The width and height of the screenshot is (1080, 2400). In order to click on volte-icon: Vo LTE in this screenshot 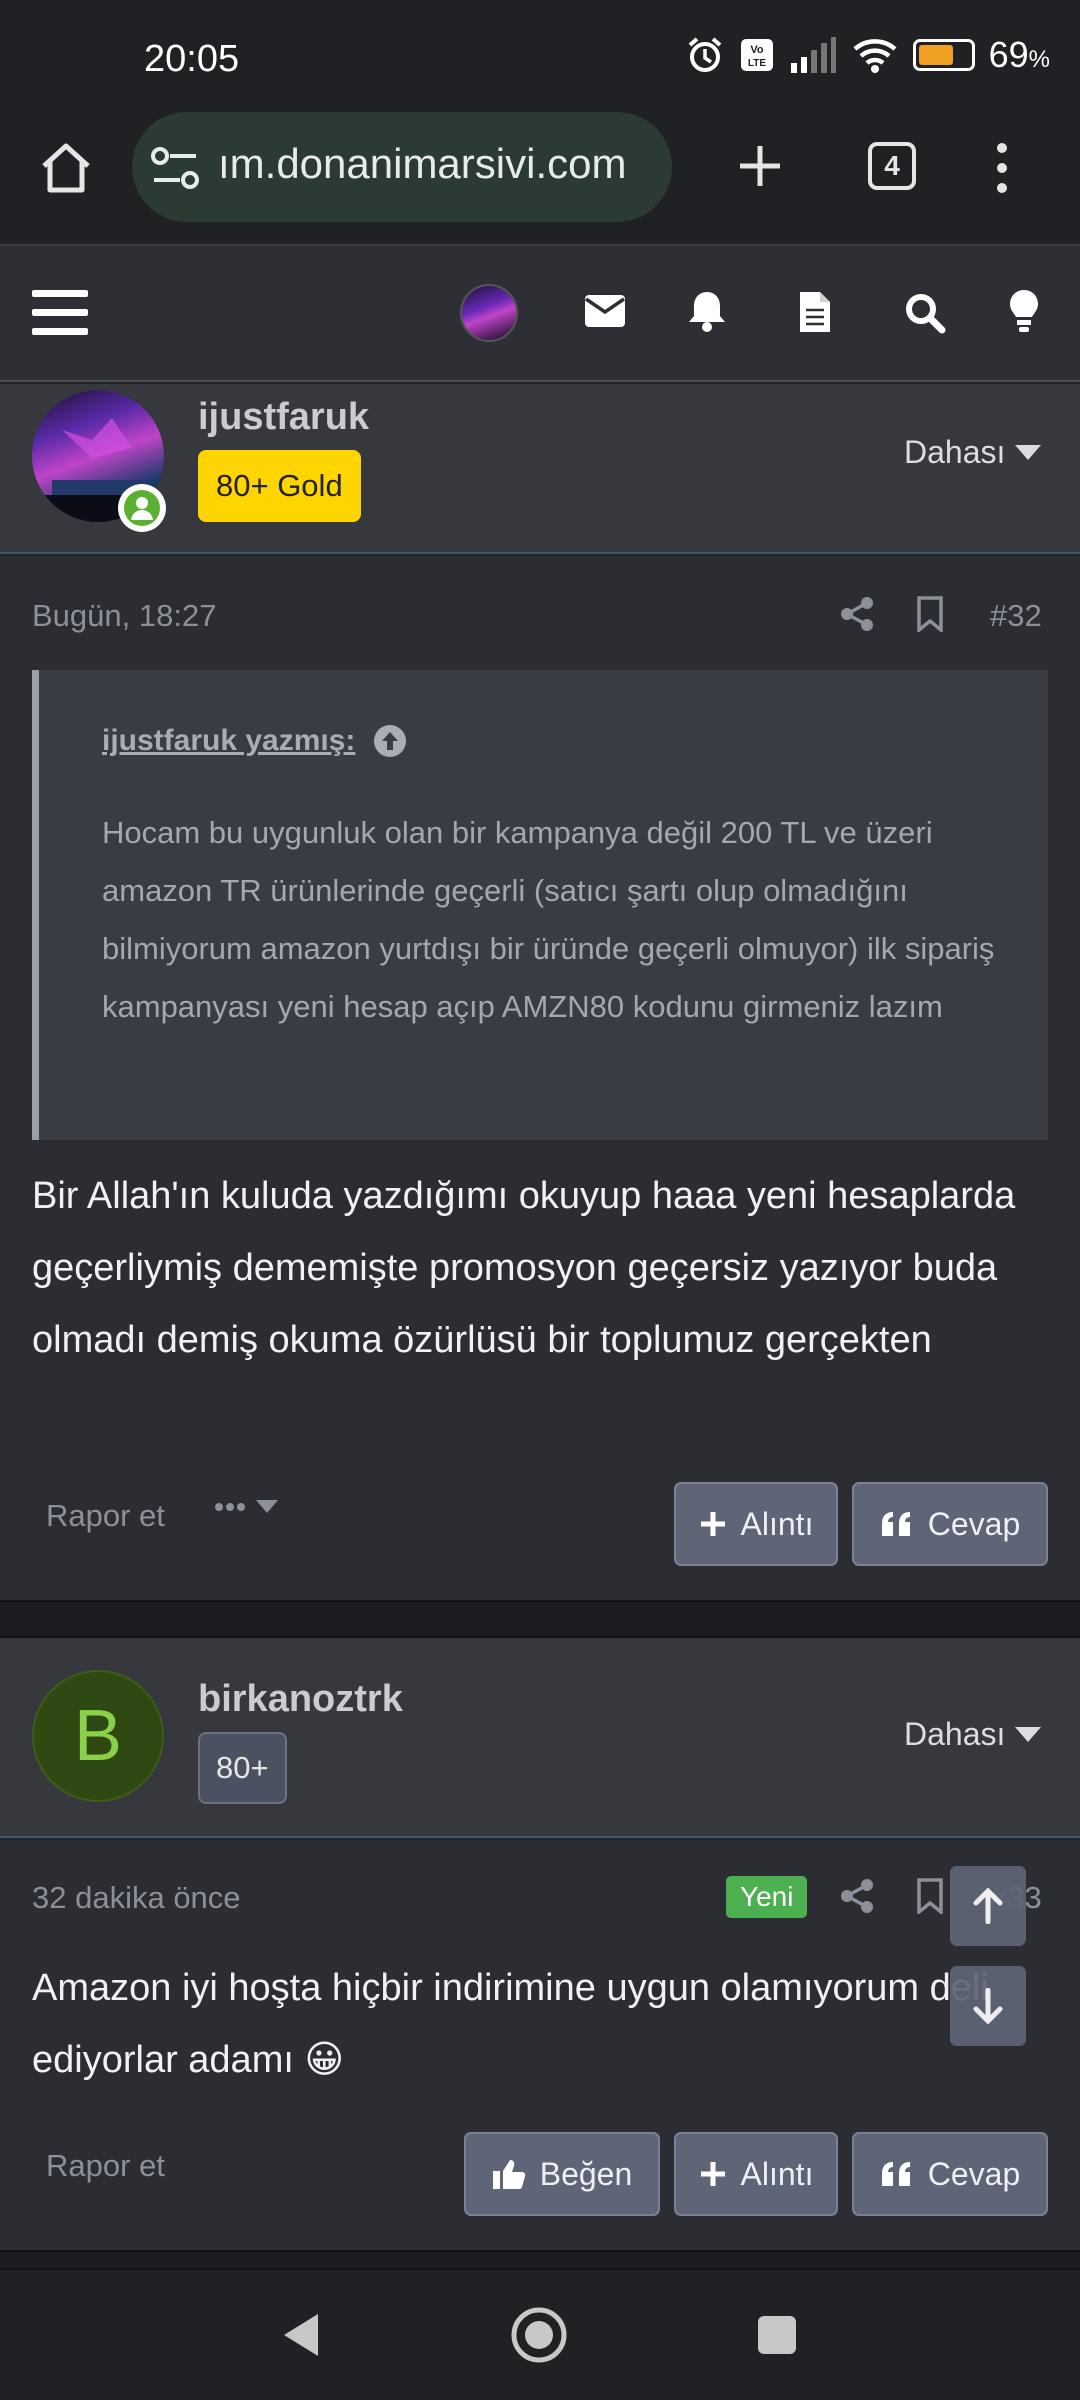, I will do `click(756, 55)`.